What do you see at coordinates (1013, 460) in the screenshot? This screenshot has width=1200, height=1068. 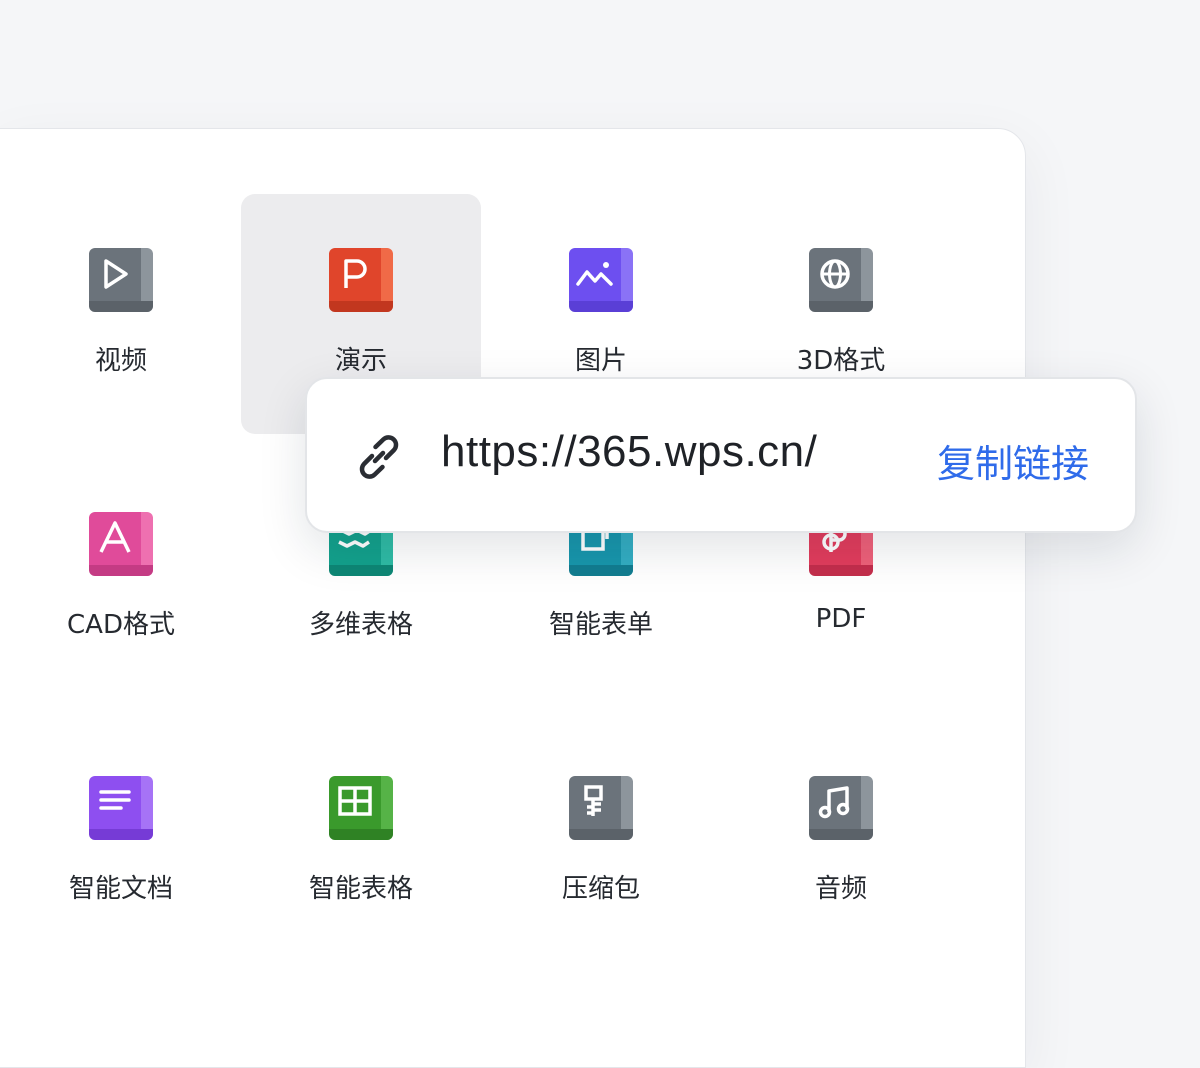 I see `copy-link-button: 复制链接` at bounding box center [1013, 460].